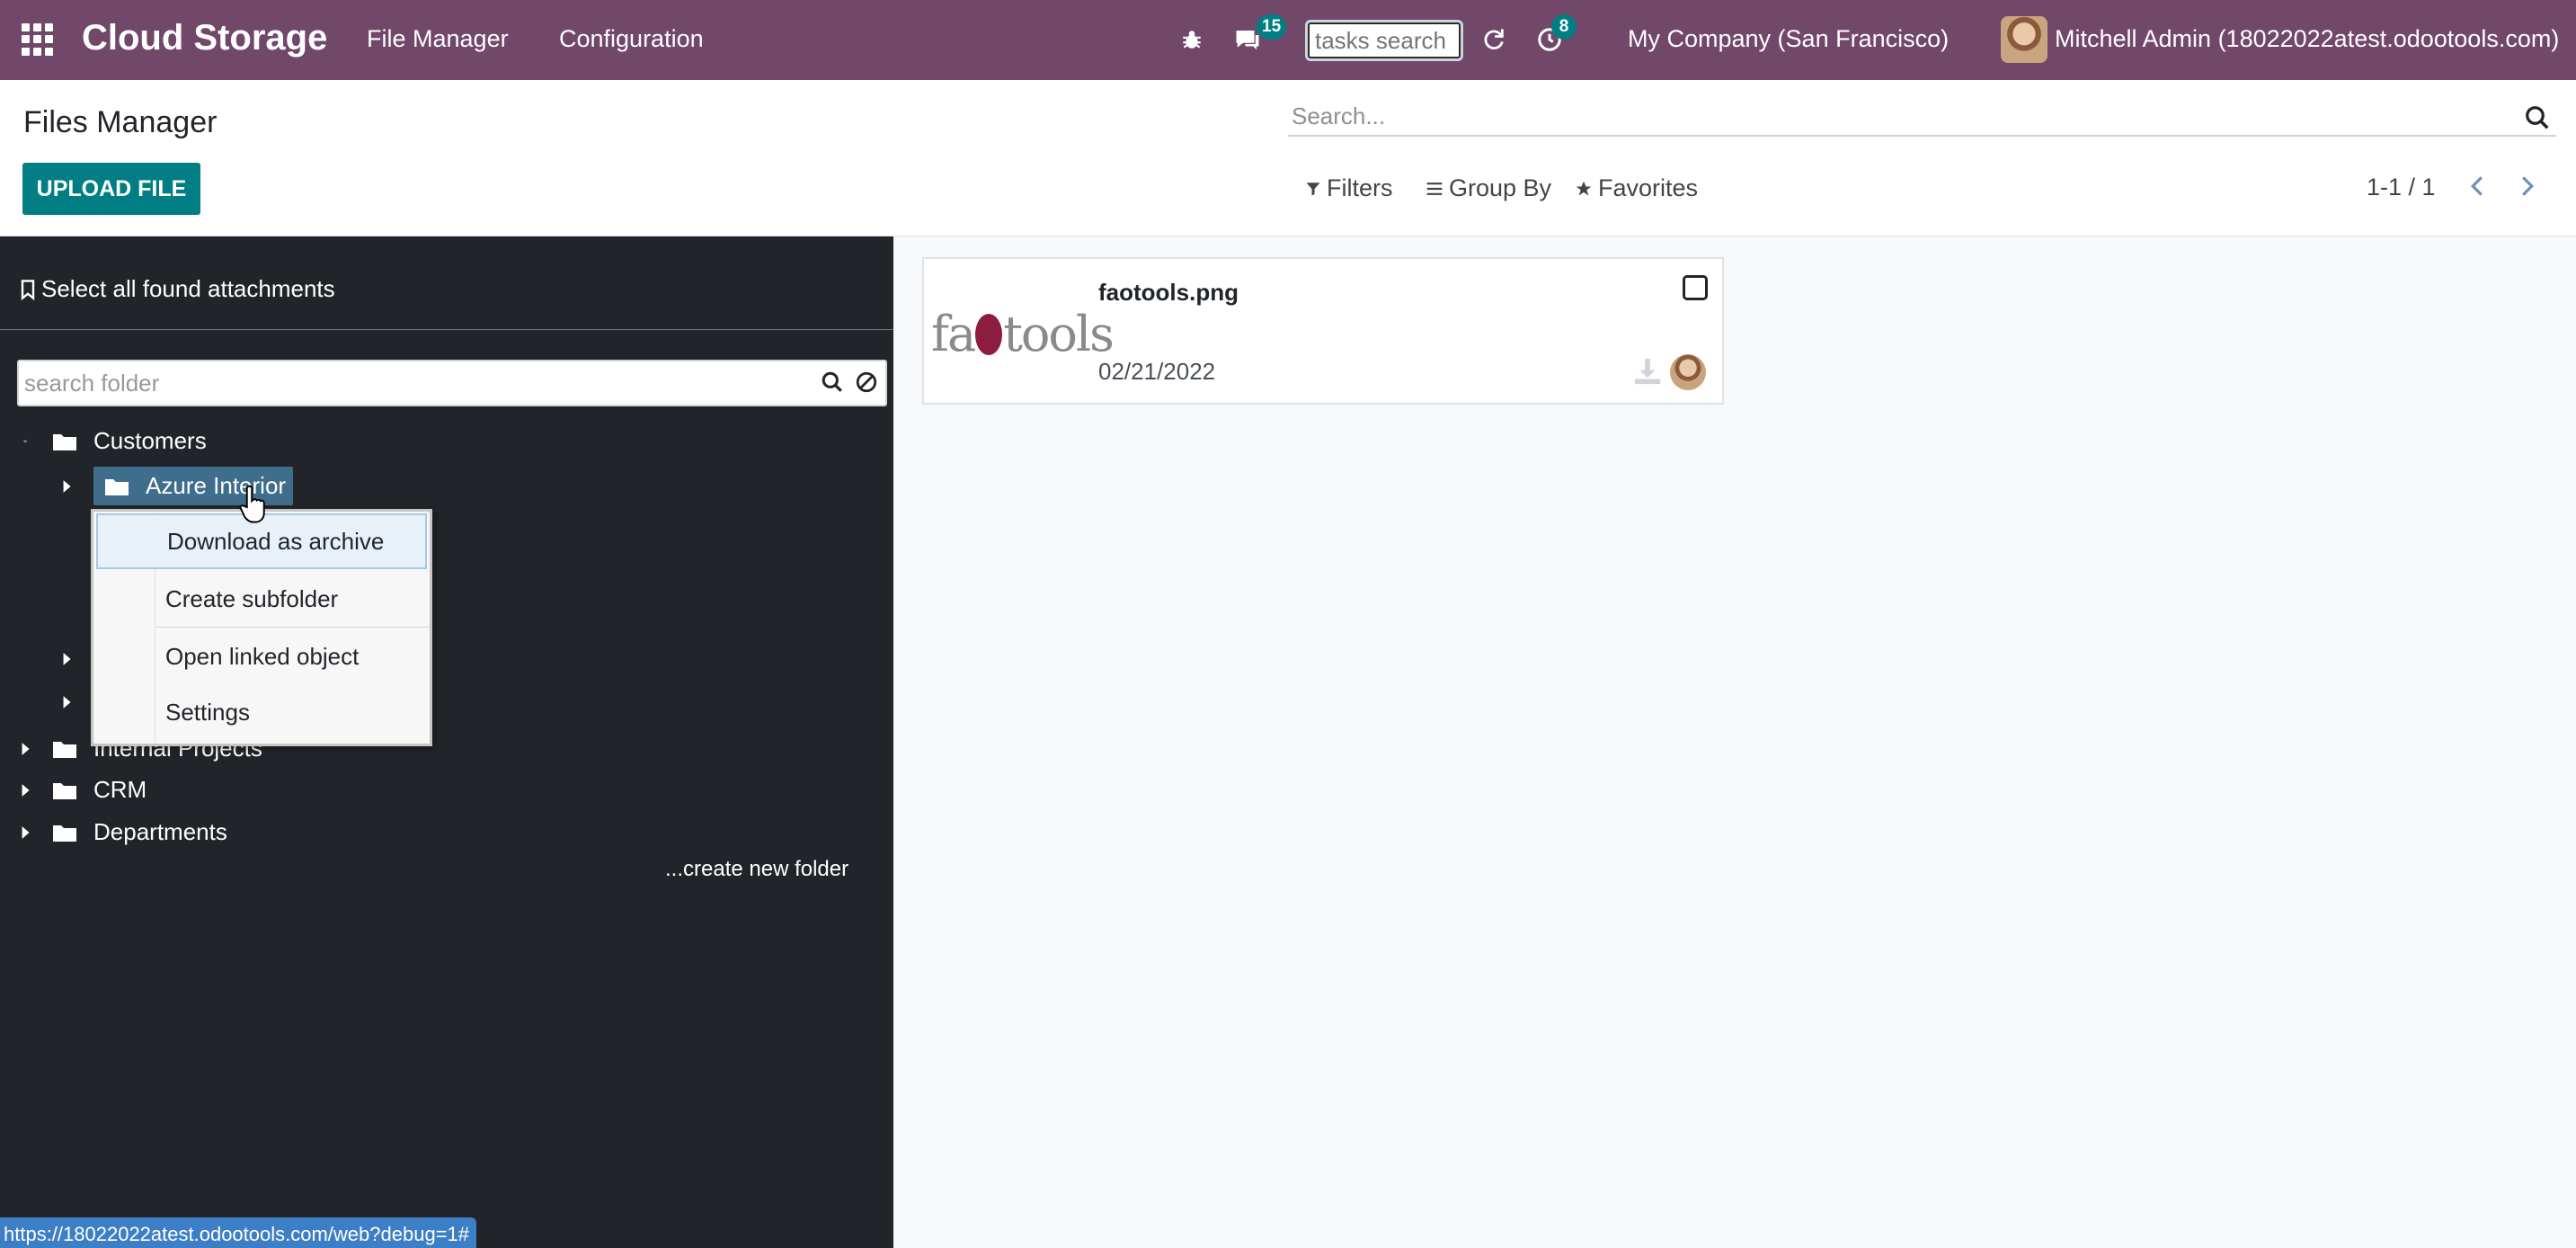 The height and width of the screenshot is (1248, 2576). Describe the element at coordinates (25, 441) in the screenshot. I see `caret-expanded-icon` at that location.